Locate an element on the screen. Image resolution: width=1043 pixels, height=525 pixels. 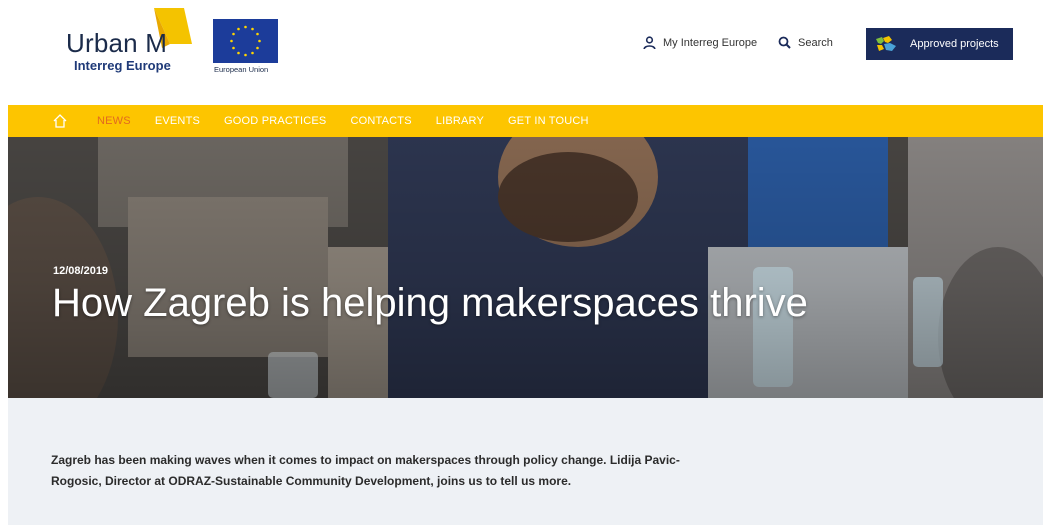
approved-projects-label: Approved projects is located at coordinates (954, 44).